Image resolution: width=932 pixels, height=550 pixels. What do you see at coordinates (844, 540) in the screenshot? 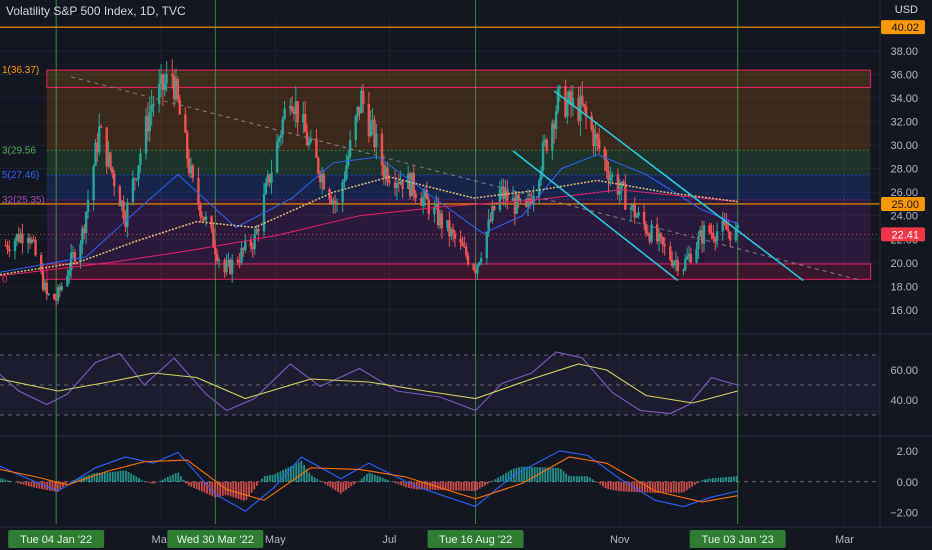
I see `time-tick-label: Mar` at bounding box center [844, 540].